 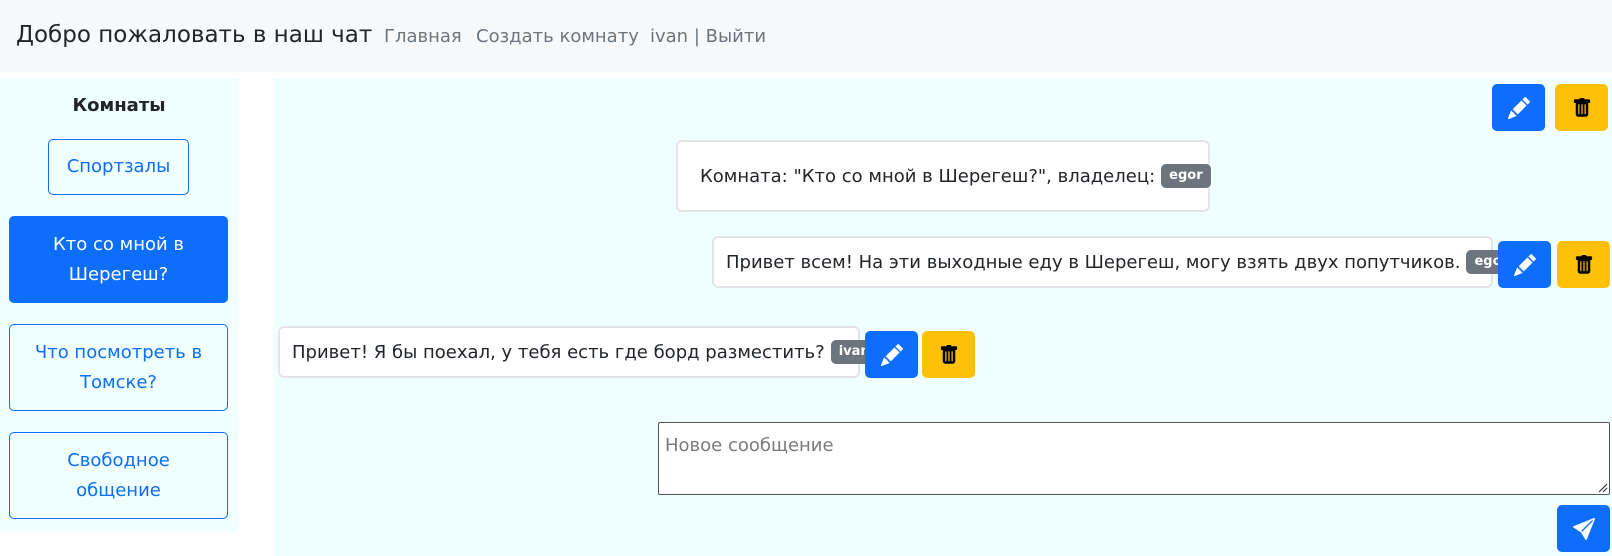 I want to click on nav-link-create-room: Создать комнату, so click(x=557, y=36).